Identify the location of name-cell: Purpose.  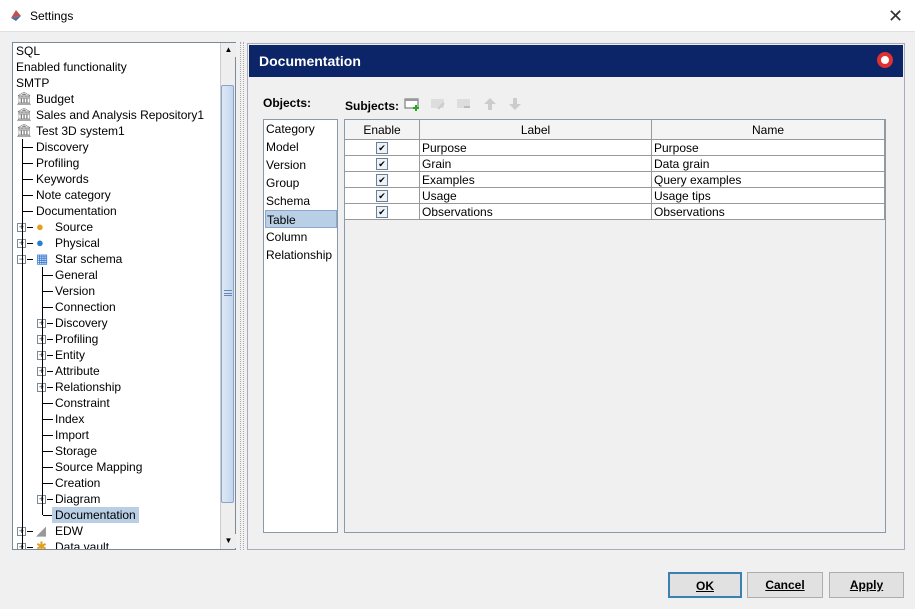
(768, 148).